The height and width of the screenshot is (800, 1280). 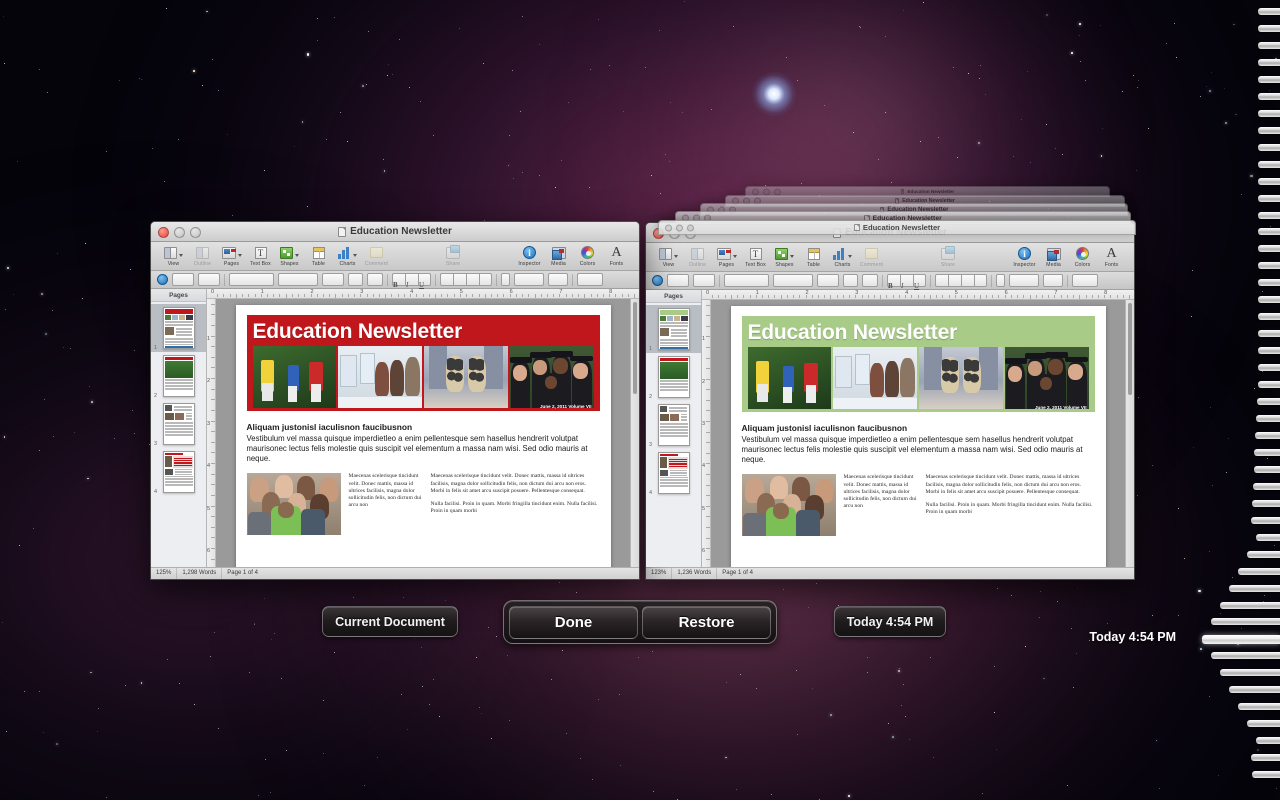 I want to click on toolbar-button-fonts: Fonts, so click(x=616, y=255).